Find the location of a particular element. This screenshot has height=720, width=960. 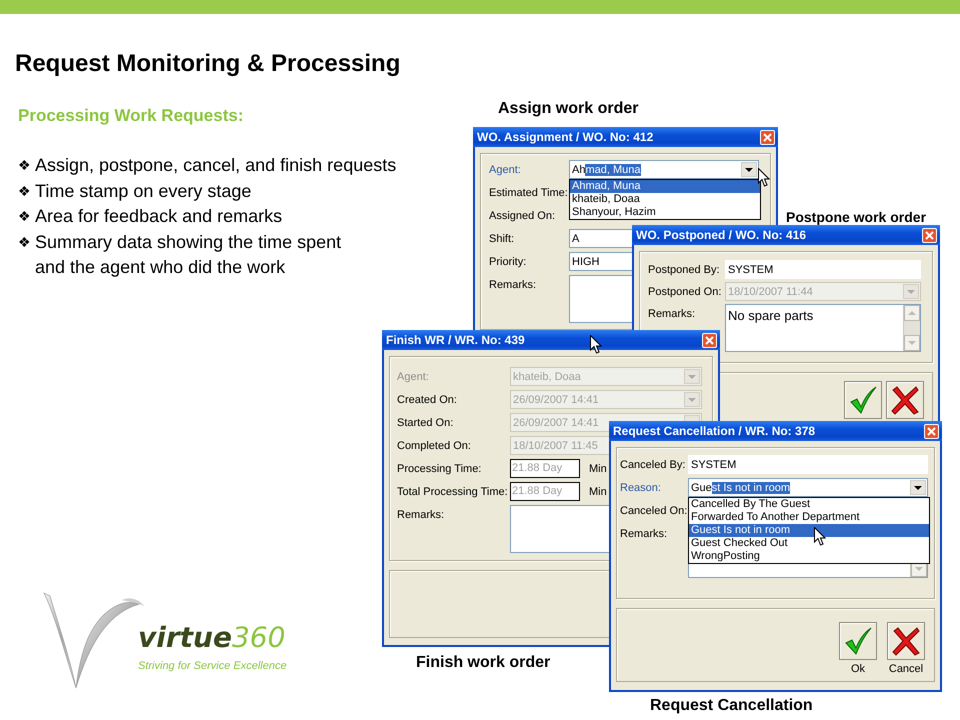

bullet-text: Time stamp on every stage is located at coordinates (143, 191).